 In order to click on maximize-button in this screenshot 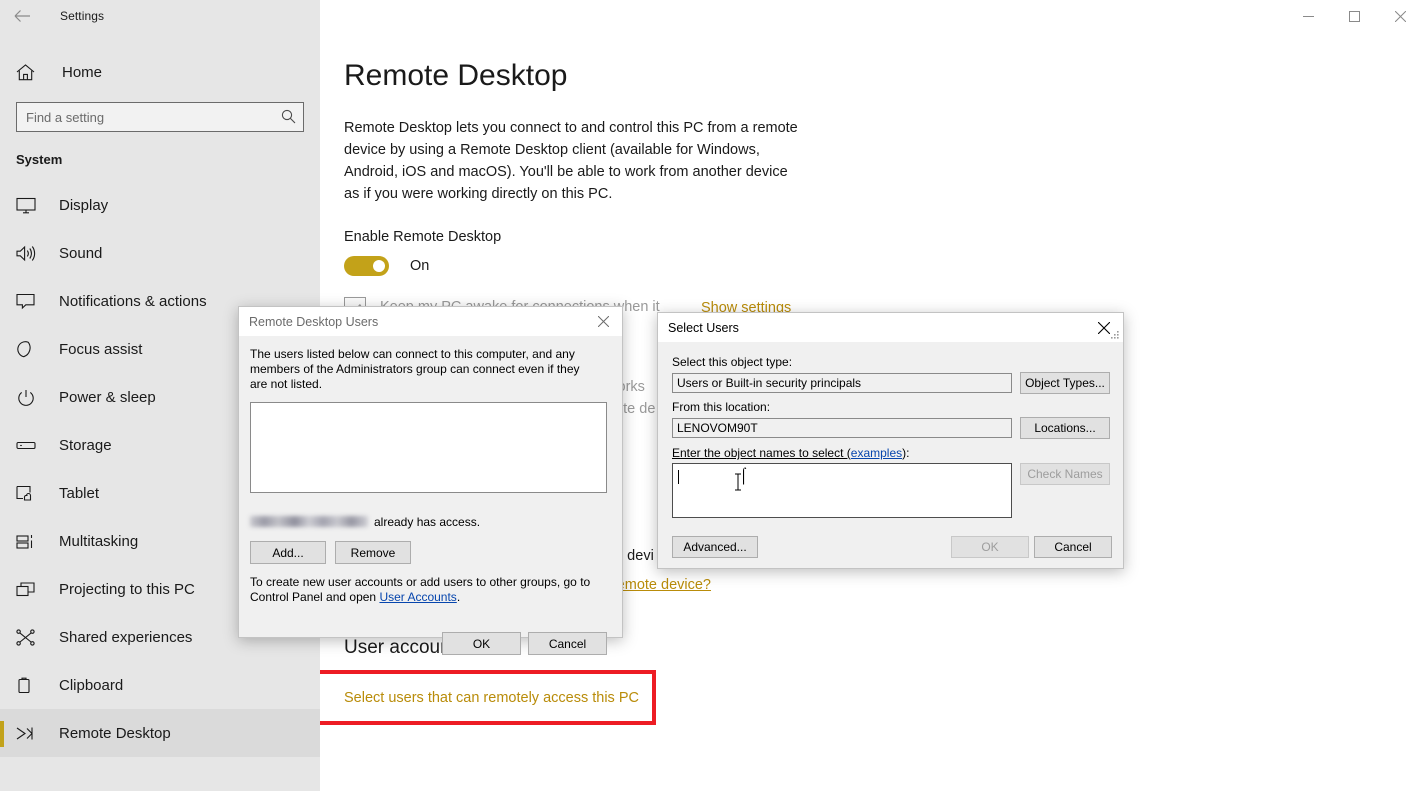, I will do `click(1354, 16)`.